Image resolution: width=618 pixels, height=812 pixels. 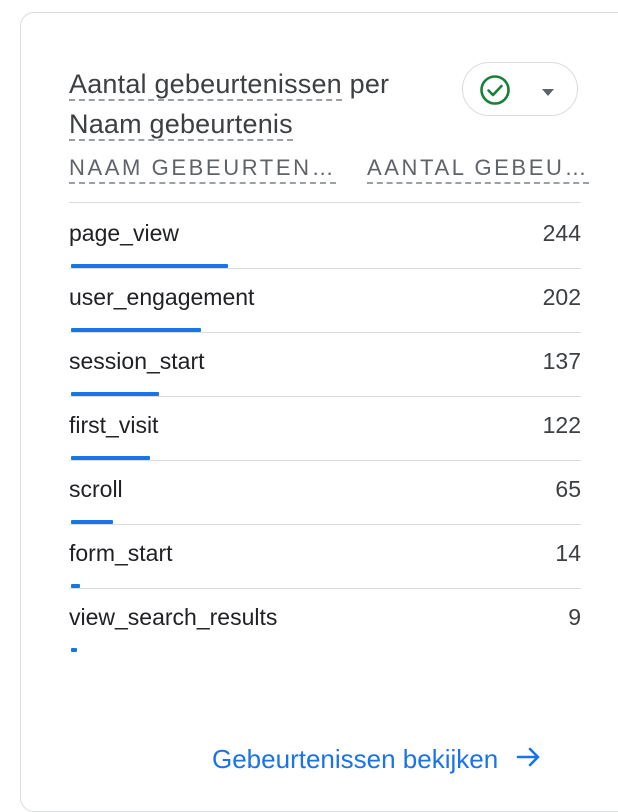 What do you see at coordinates (173, 617) in the screenshot?
I see `event-name: view_search_results` at bounding box center [173, 617].